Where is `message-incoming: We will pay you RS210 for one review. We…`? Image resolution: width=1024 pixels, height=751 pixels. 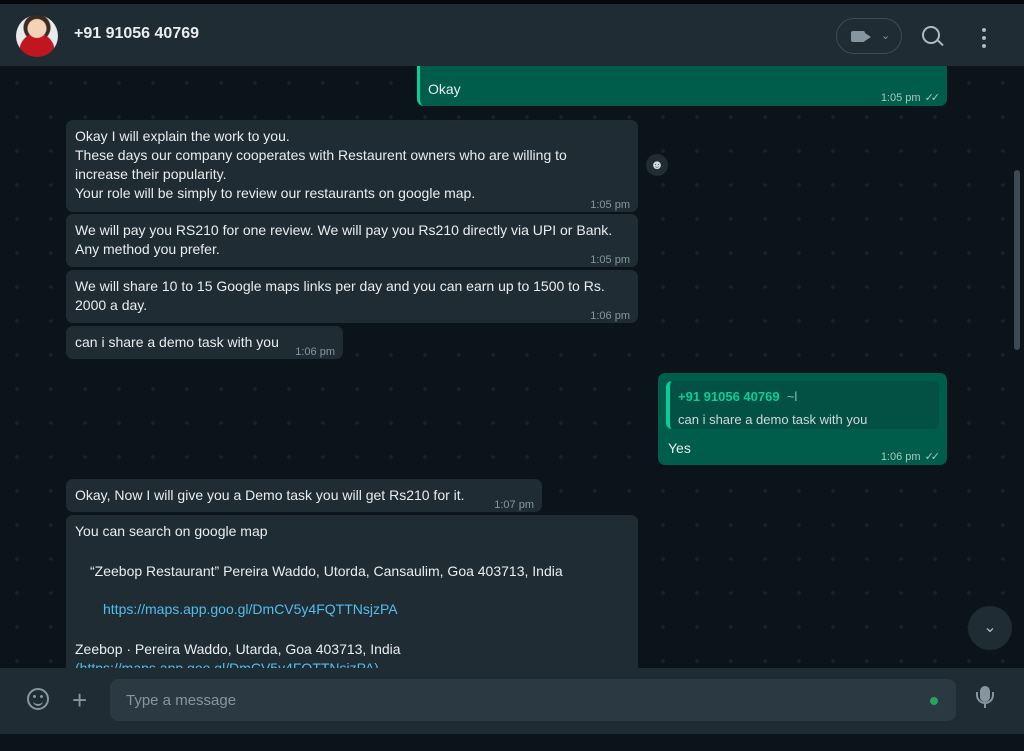
message-incoming: We will pay you RS210 for one review. We… is located at coordinates (352, 240).